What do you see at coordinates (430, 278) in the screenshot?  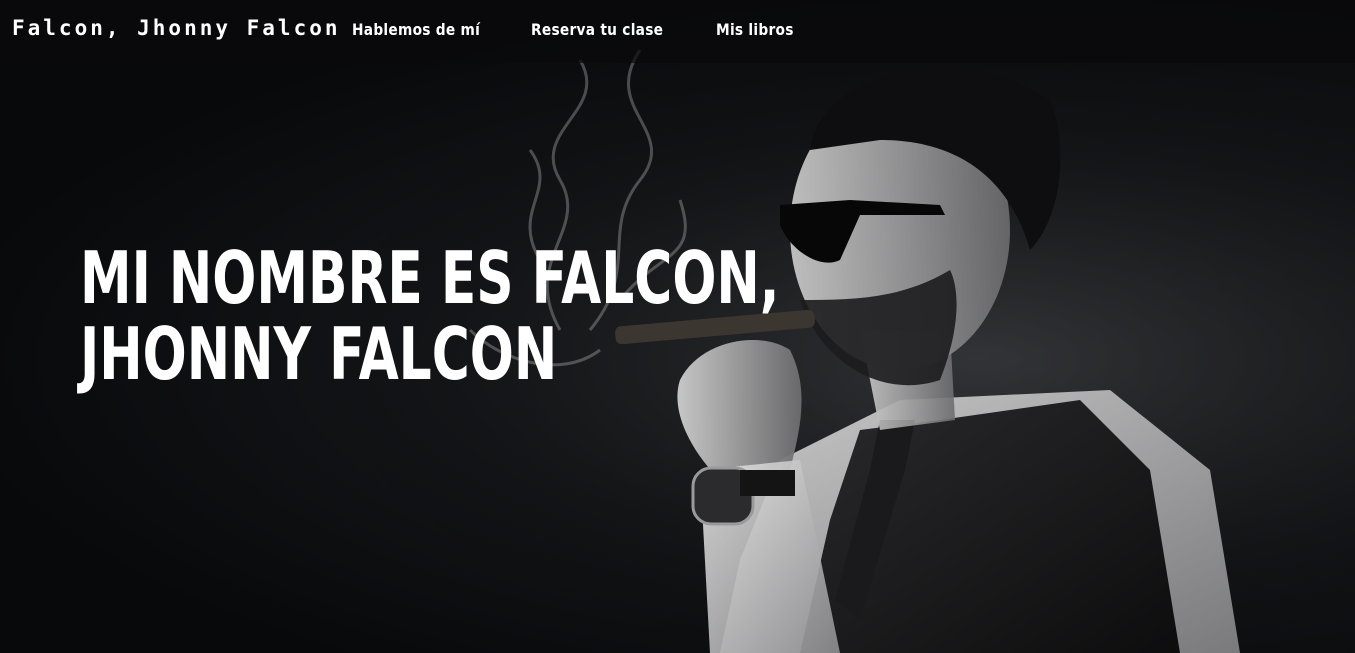 I see `hero-headline-line-1: MI NOMBRE ES FALCON,` at bounding box center [430, 278].